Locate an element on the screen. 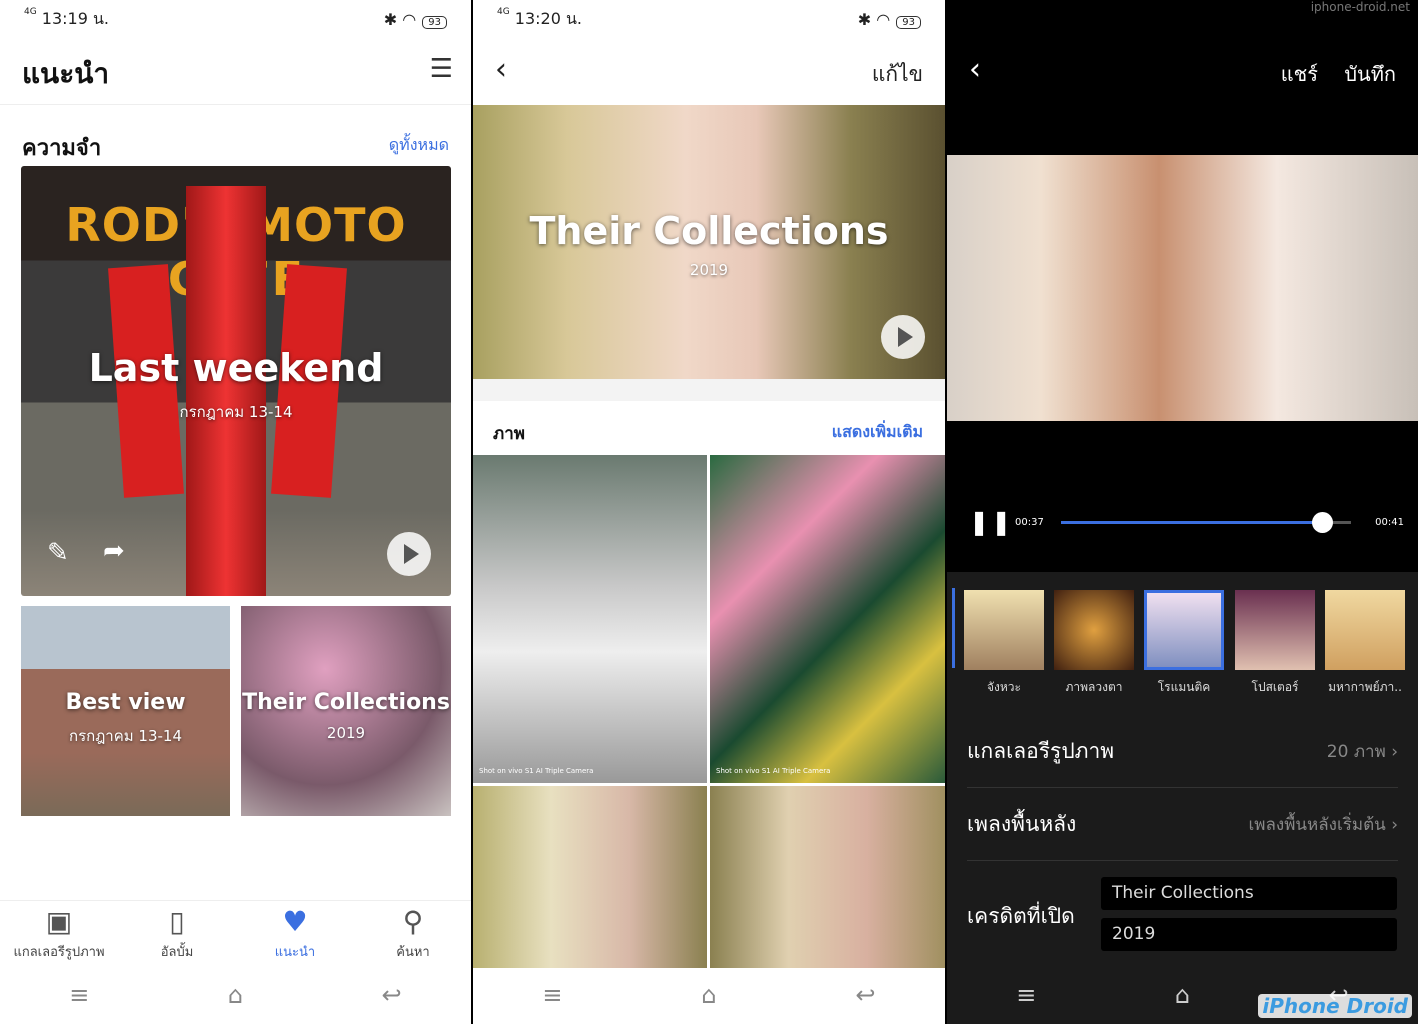 This screenshot has height=1024, width=1418. seek-bar is located at coordinates (1206, 522).